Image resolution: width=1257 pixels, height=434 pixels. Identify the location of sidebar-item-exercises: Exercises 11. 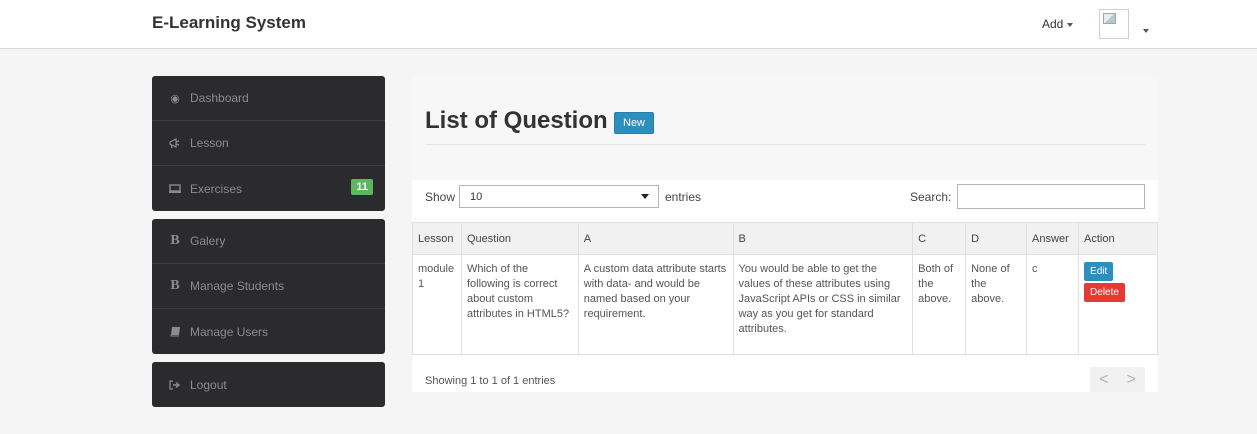
(268, 188).